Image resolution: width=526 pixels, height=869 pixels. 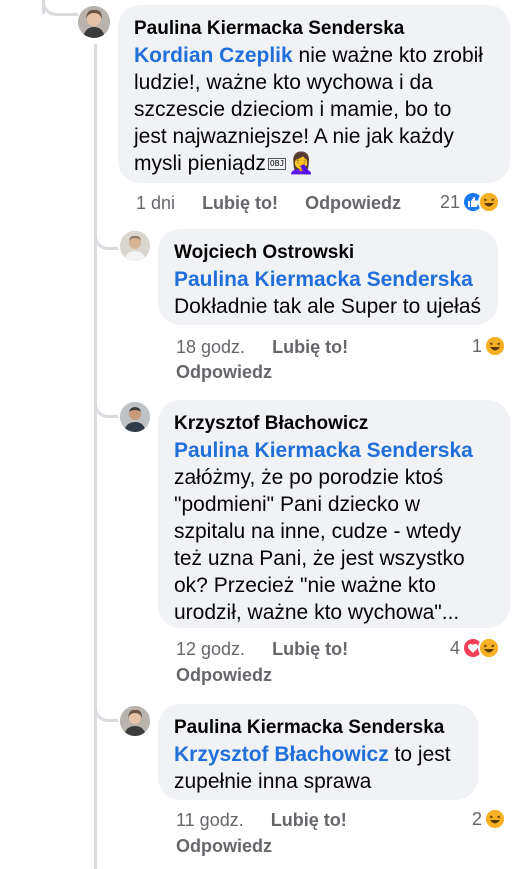 What do you see at coordinates (277, 164) in the screenshot?
I see `obj-glyph: OBJ` at bounding box center [277, 164].